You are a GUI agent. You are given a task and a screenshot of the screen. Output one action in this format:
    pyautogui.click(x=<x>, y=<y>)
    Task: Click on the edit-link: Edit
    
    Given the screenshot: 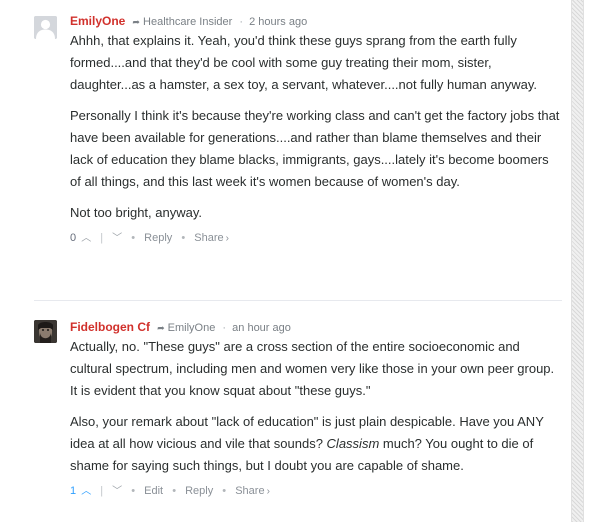 What is the action you would take?
    pyautogui.click(x=153, y=491)
    